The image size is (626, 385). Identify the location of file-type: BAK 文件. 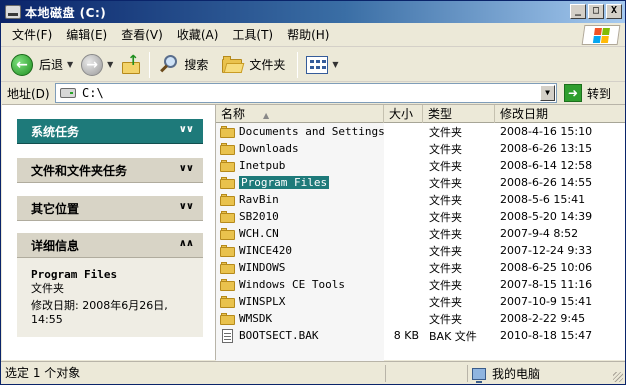
(453, 336).